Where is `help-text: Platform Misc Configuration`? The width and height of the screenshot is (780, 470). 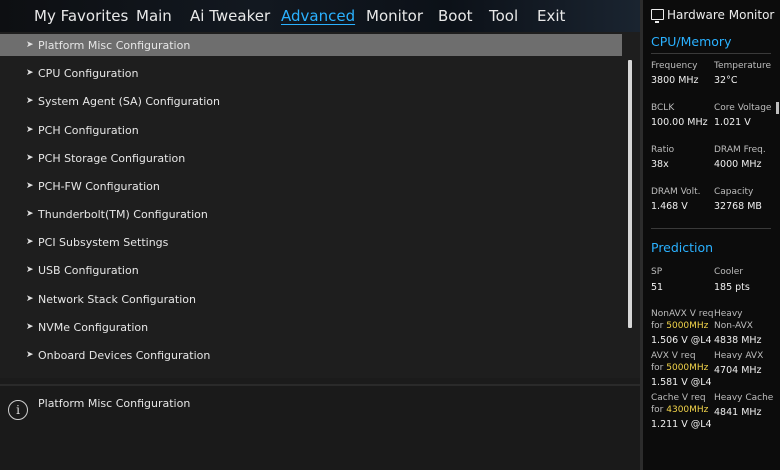 help-text: Platform Misc Configuration is located at coordinates (114, 403).